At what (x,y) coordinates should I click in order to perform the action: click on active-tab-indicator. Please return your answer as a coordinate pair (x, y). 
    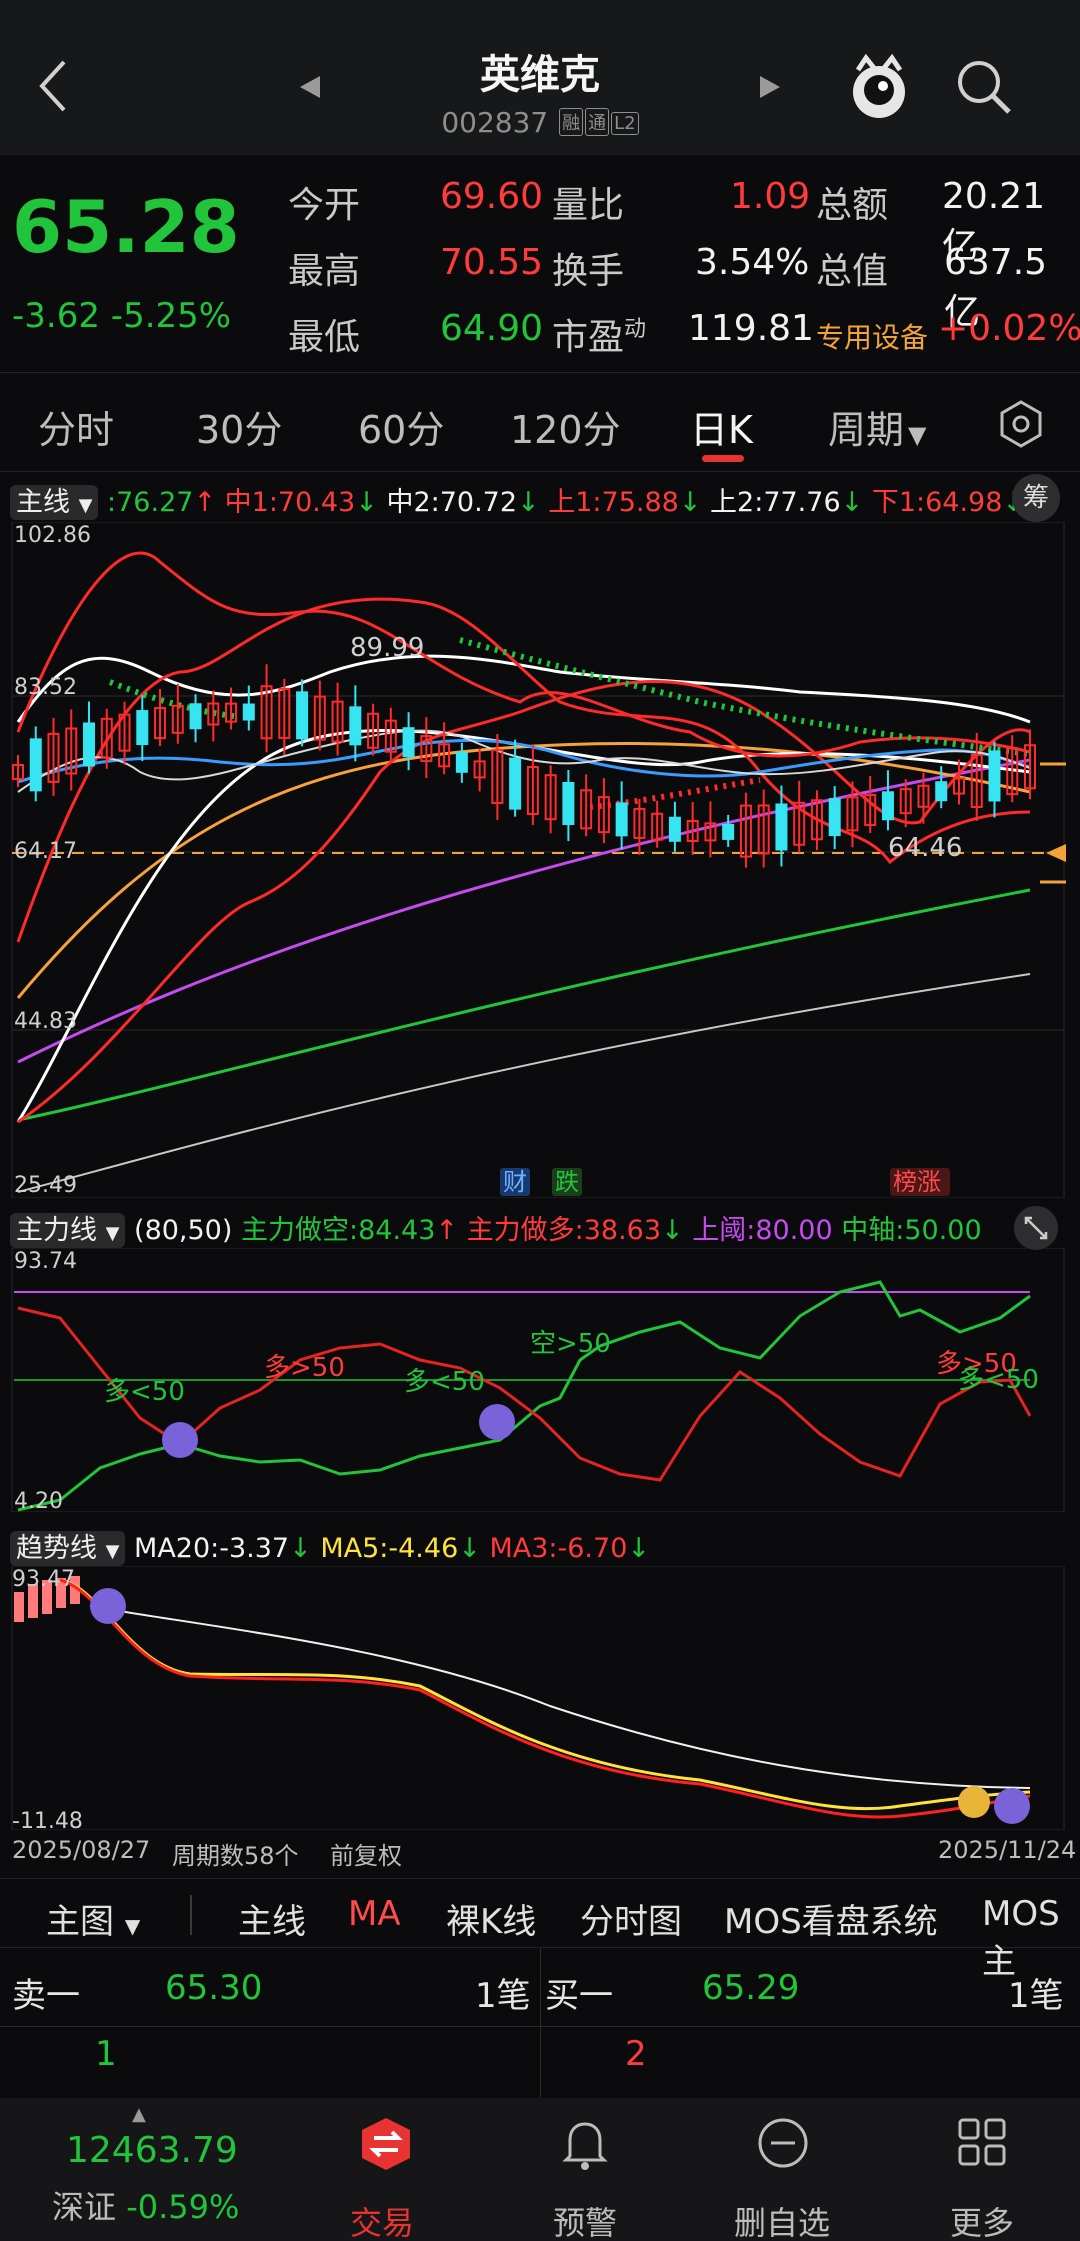
    Looking at the image, I should click on (723, 458).